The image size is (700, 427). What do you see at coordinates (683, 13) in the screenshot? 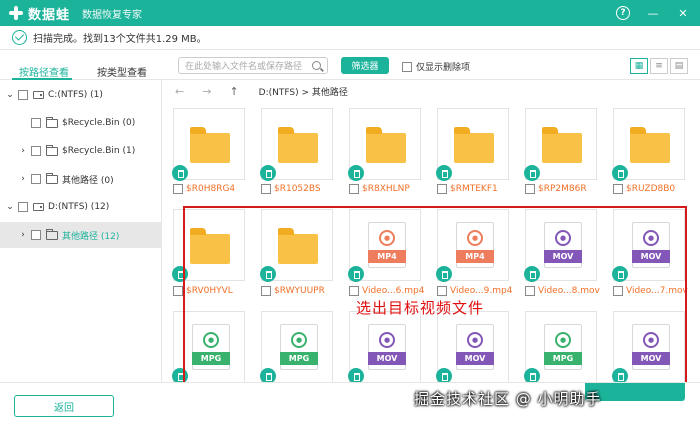
I see `close-icon: ✕` at bounding box center [683, 13].